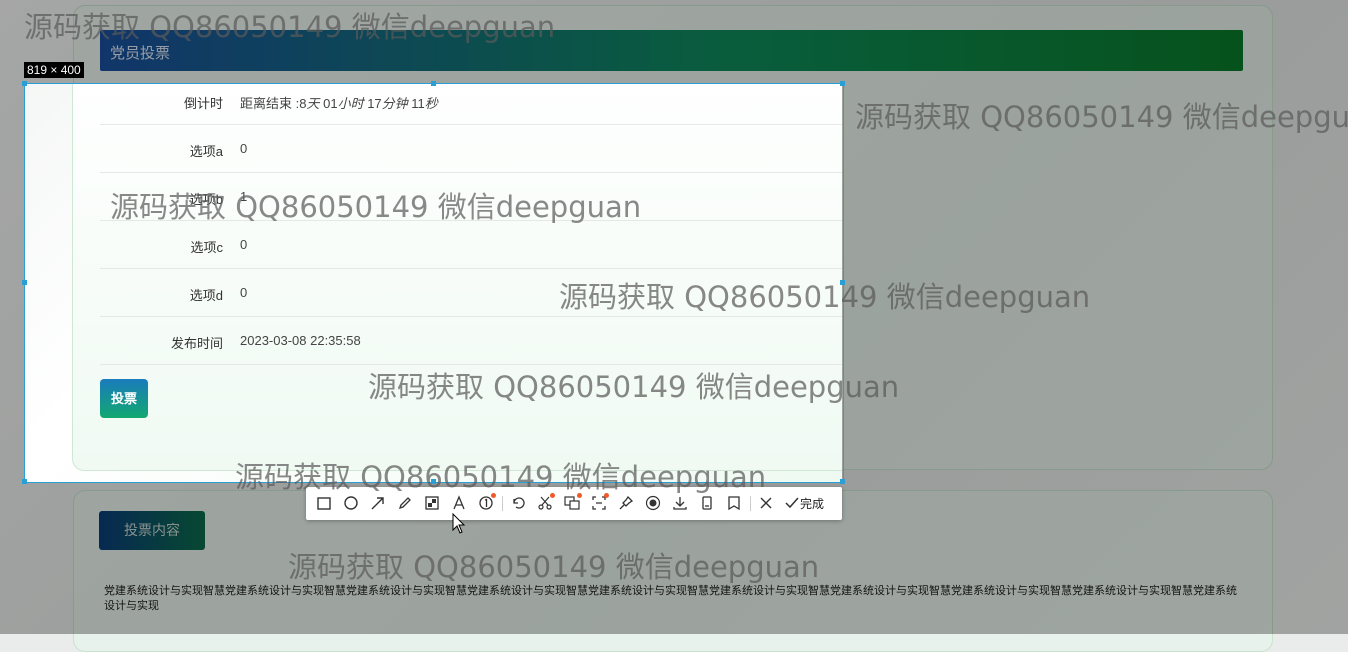 The height and width of the screenshot is (652, 1348). What do you see at coordinates (766, 504) in the screenshot?
I see `close-icon` at bounding box center [766, 504].